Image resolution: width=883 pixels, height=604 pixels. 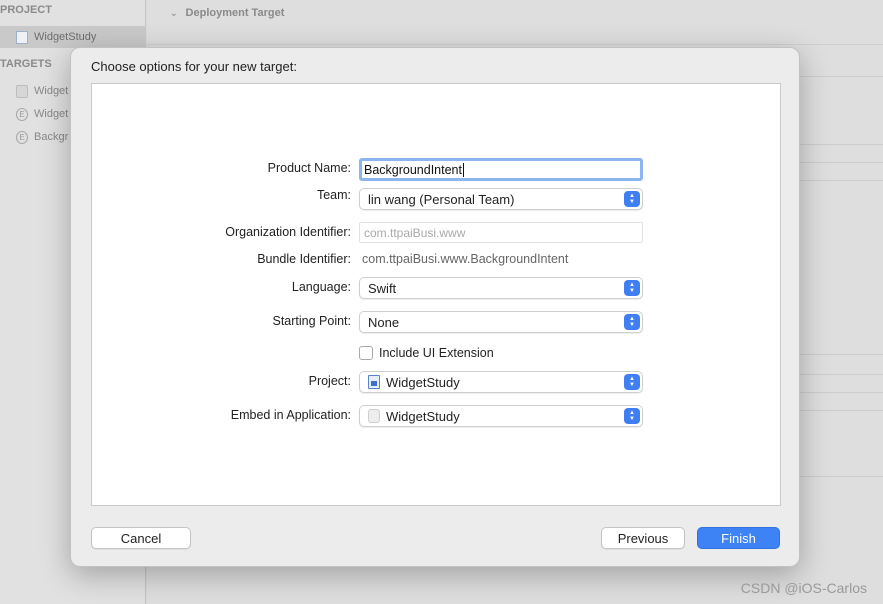 What do you see at coordinates (436, 353) in the screenshot?
I see `include-ui-extension-label: Include UI Extension` at bounding box center [436, 353].